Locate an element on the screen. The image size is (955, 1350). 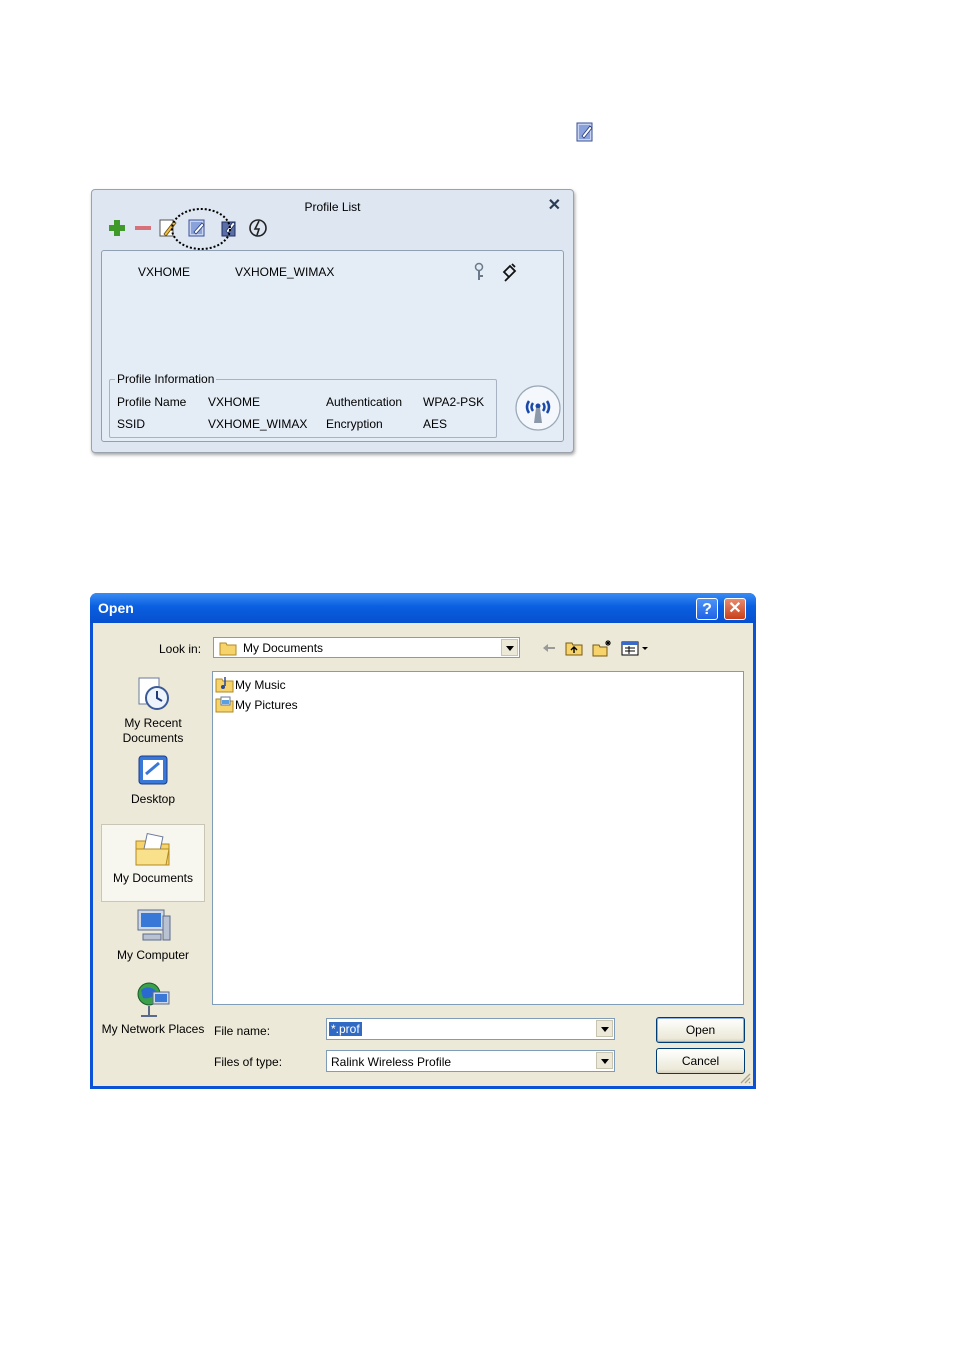
place-desktop: Desktop is located at coordinates (153, 781).